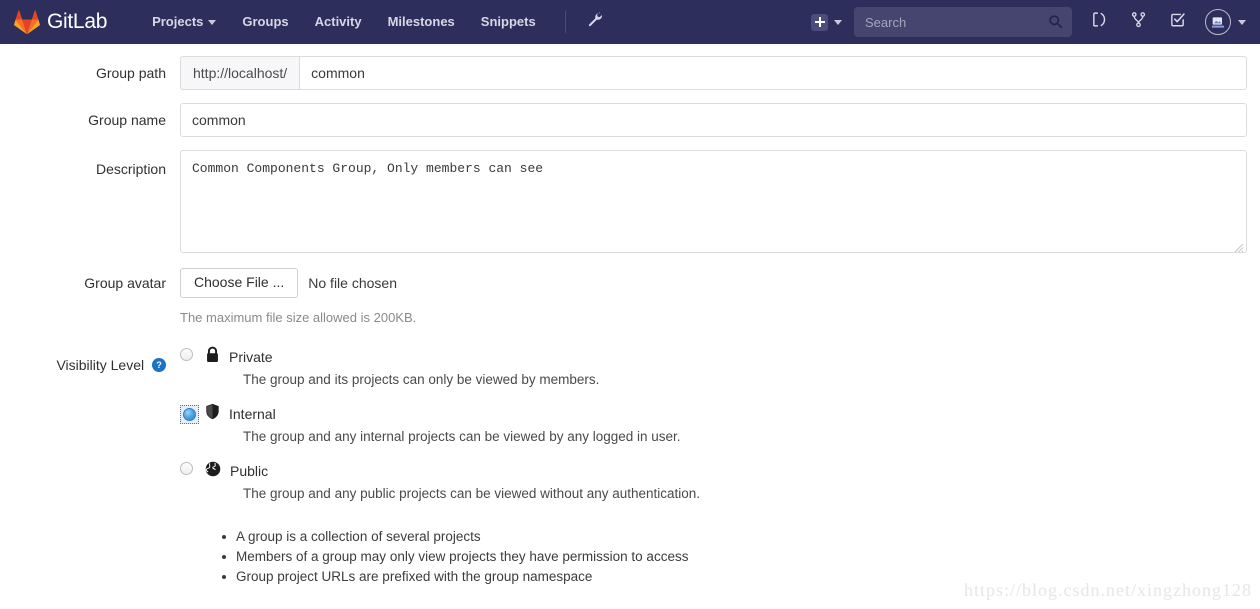  What do you see at coordinates (713, 283) in the screenshot?
I see `file-picker-row: Choose File ... No file chosen` at bounding box center [713, 283].